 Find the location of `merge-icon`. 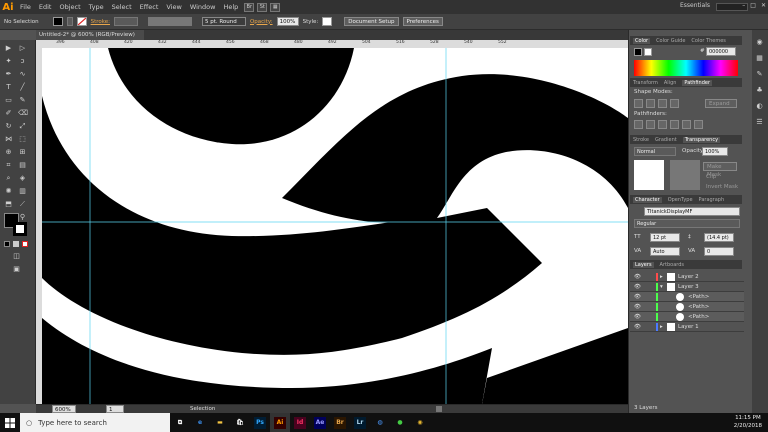

merge-icon is located at coordinates (662, 124).